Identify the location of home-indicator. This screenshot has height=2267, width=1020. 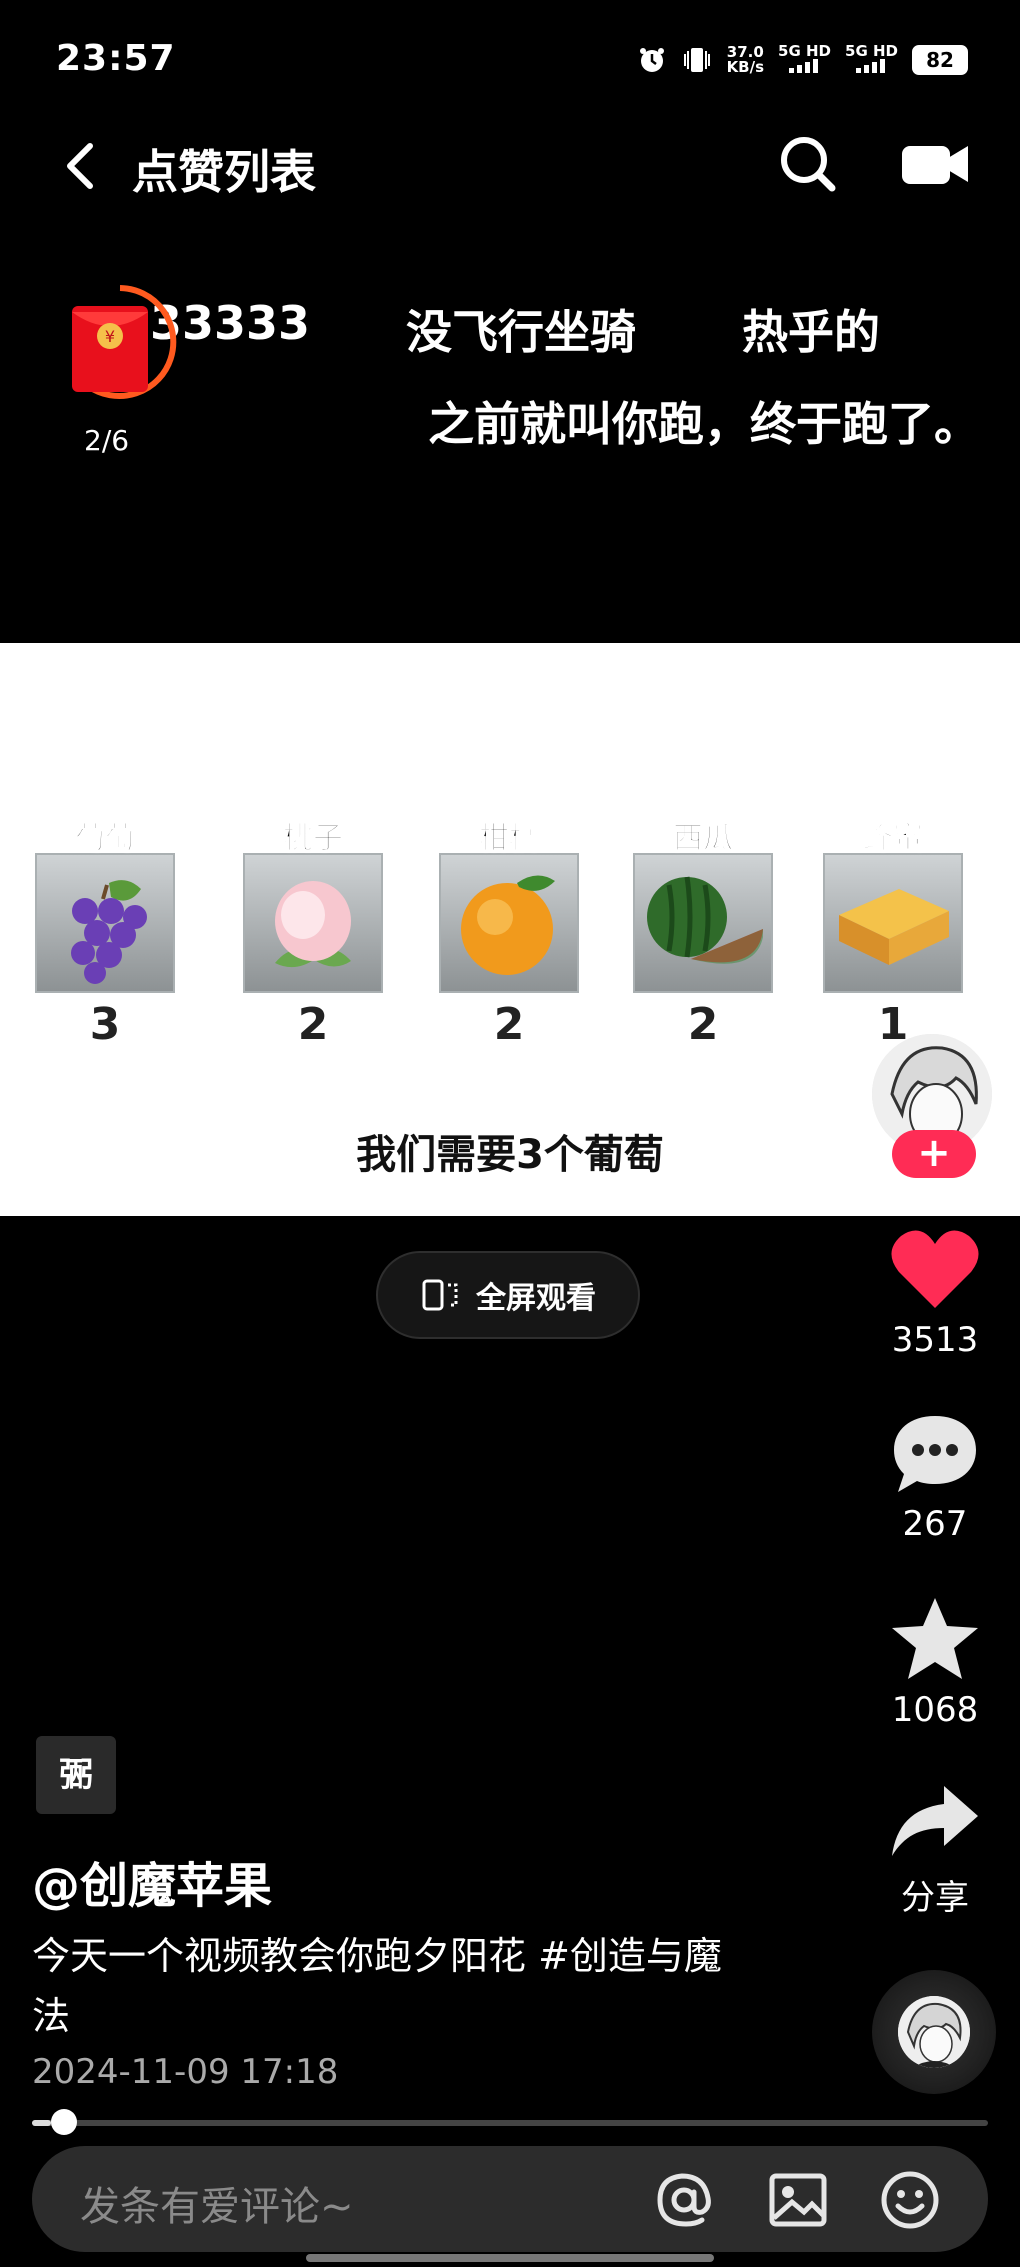
(510, 2258).